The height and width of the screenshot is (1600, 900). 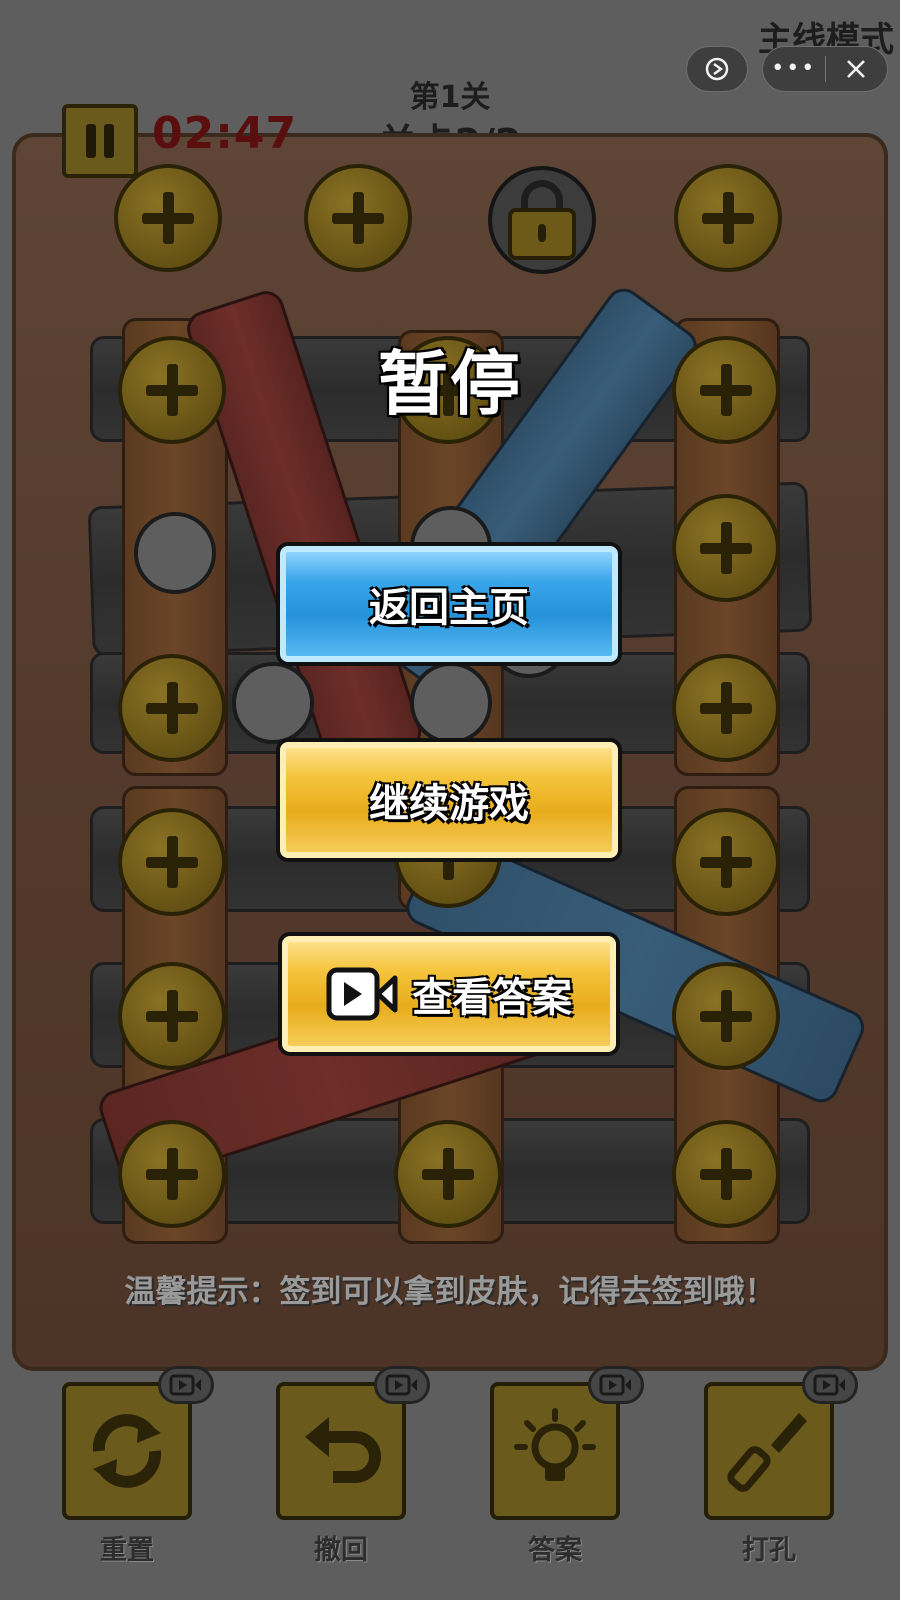 I want to click on tool-label: 撤回, so click(x=341, y=1550).